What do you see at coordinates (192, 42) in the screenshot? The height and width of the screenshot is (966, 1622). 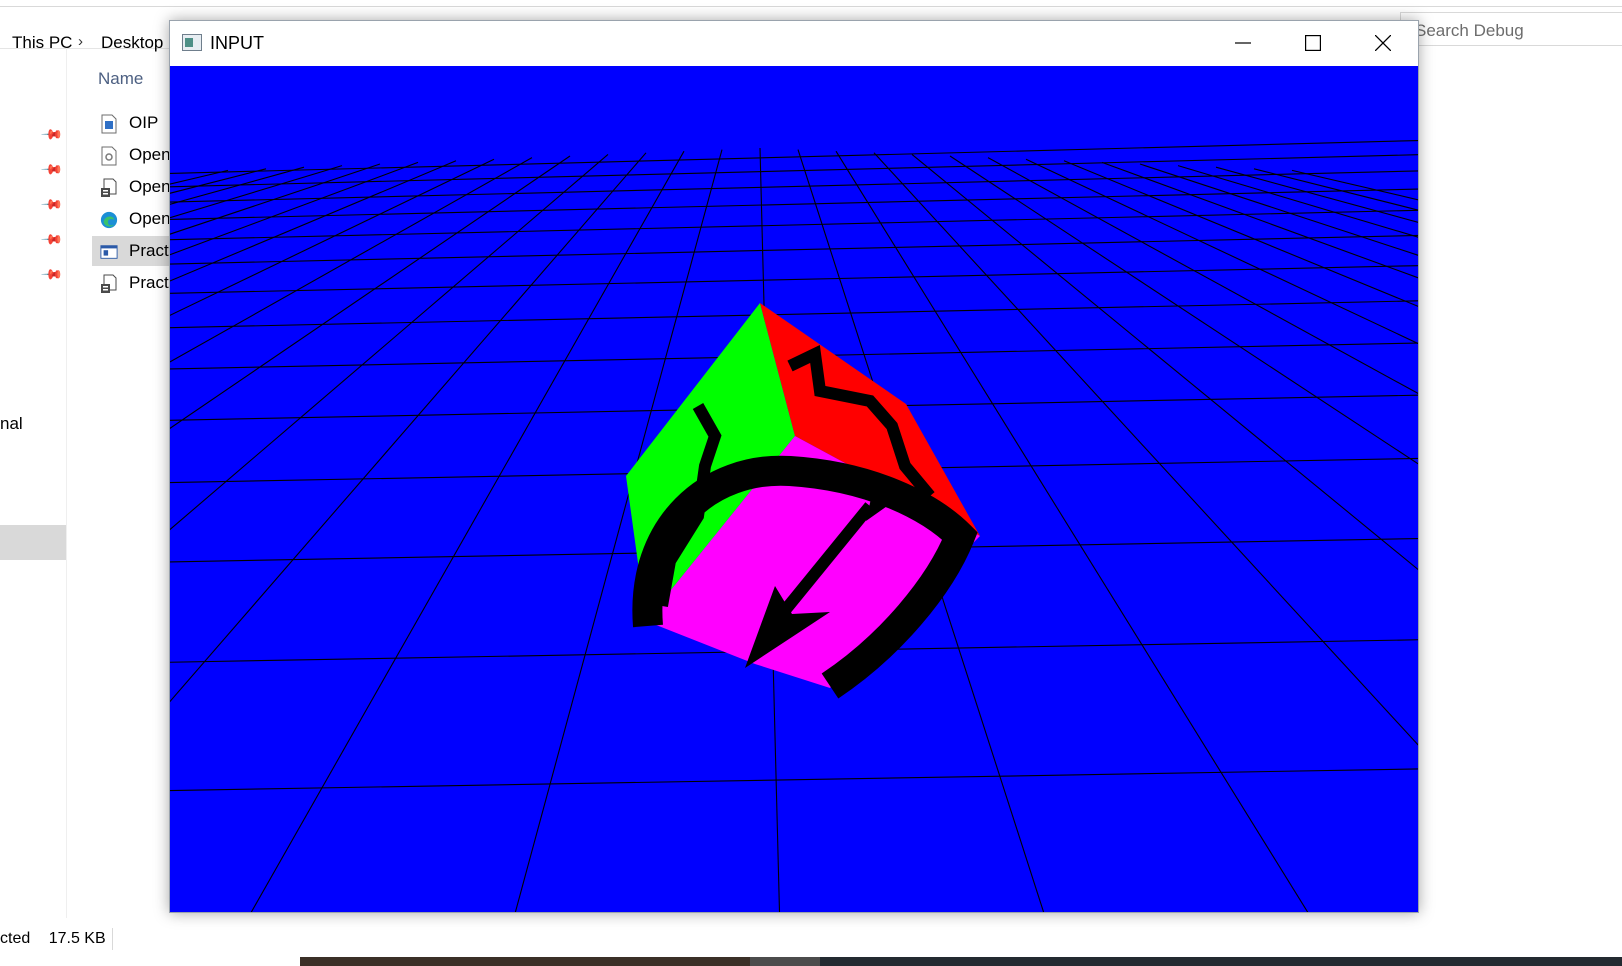 I see `app-icon` at bounding box center [192, 42].